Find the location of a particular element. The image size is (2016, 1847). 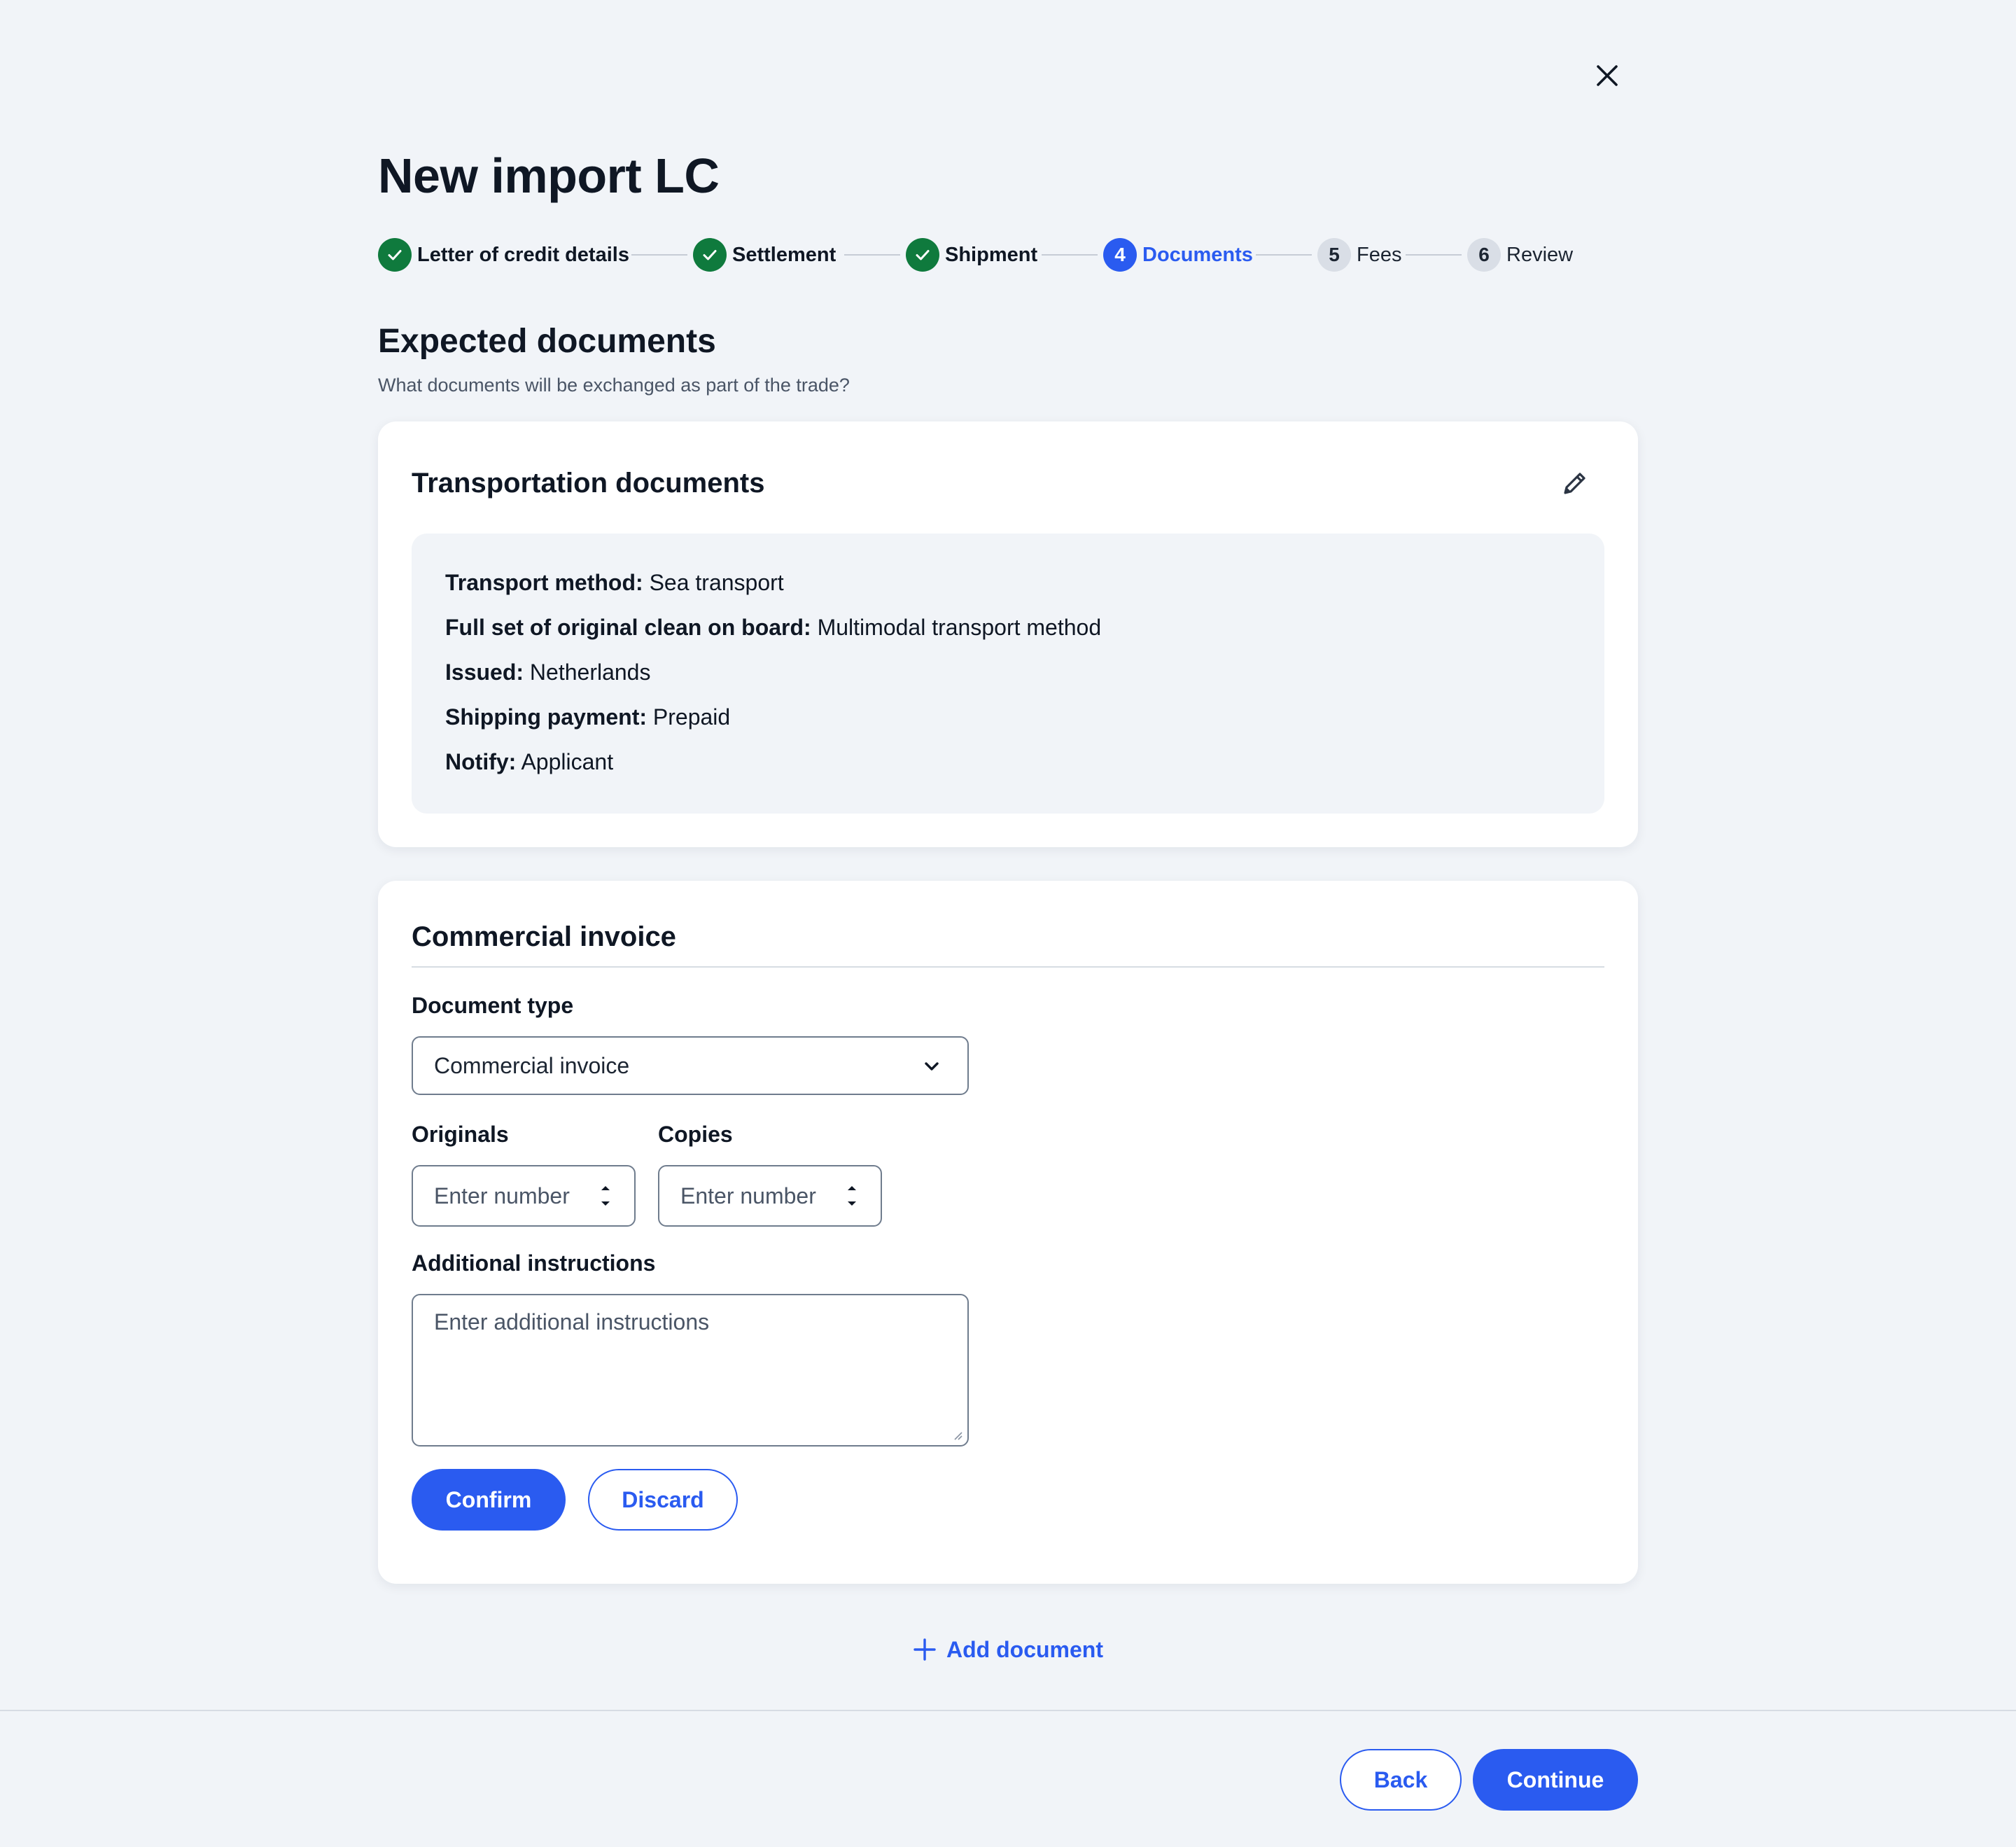

row-label: Transport method: is located at coordinates (544, 582).